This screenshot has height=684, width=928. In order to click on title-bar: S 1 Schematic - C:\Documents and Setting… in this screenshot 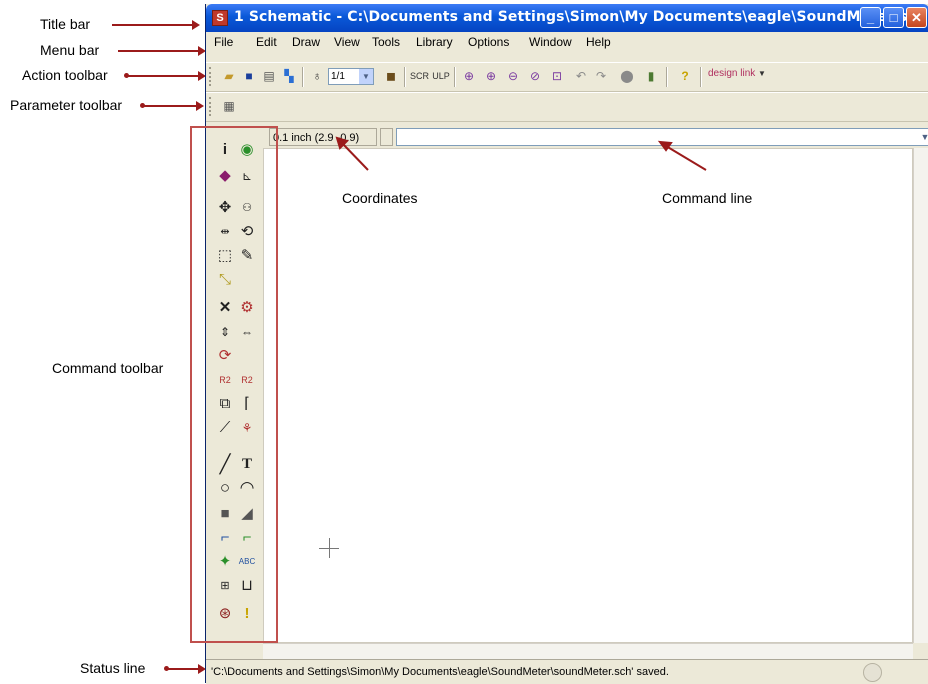, I will do `click(567, 18)`.